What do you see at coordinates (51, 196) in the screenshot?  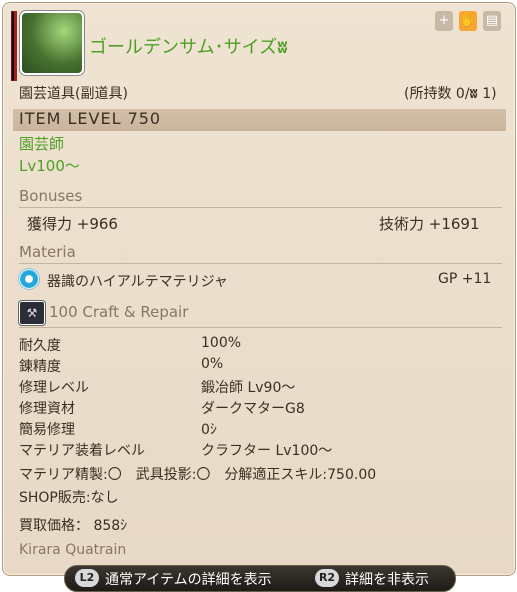 I see `bonuses-heading: Bonuses` at bounding box center [51, 196].